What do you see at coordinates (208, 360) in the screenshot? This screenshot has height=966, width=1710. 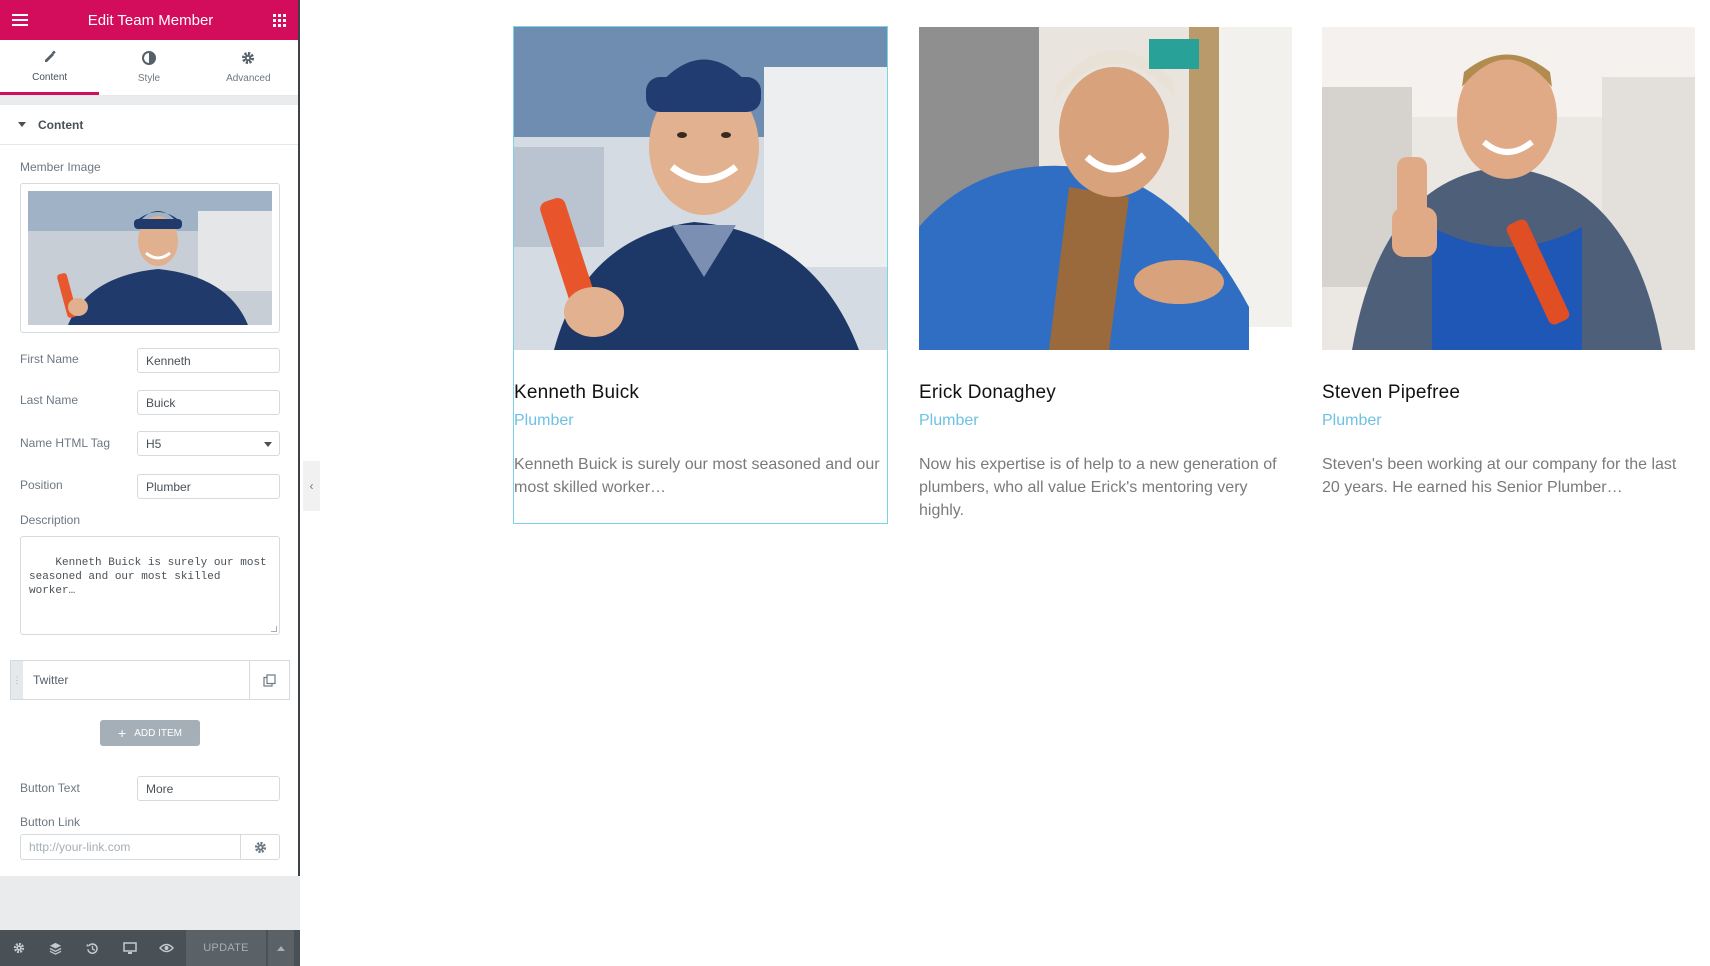 I see `first-name-input: Kenneth` at bounding box center [208, 360].